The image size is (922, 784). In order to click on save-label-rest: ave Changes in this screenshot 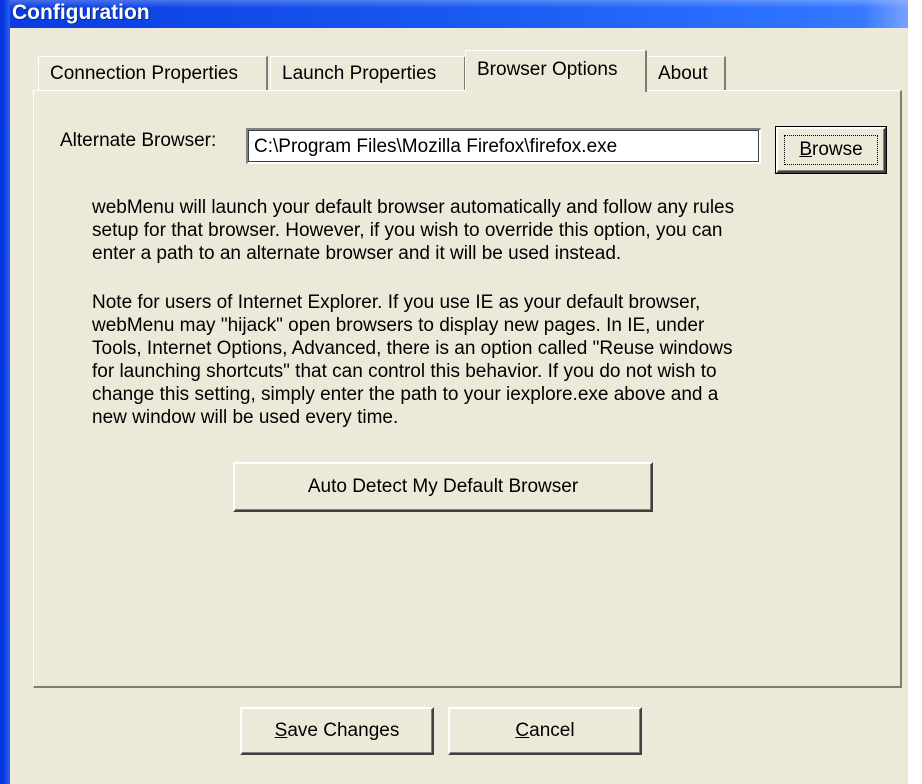, I will do `click(343, 730)`.